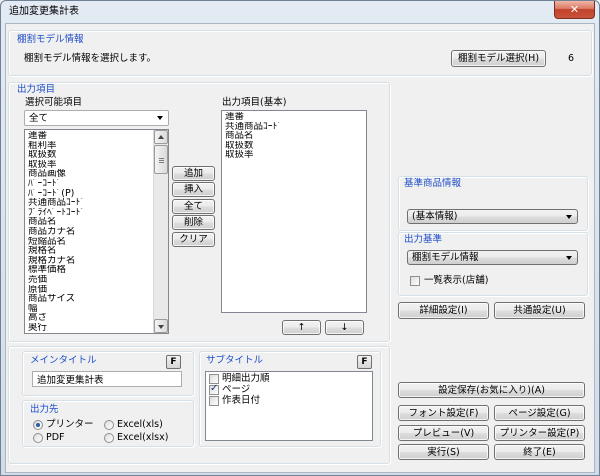 The image size is (600, 476). What do you see at coordinates (89, 203) in the screenshot?
I see `available-item: 共通商品ｺｰﾄﾞ` at bounding box center [89, 203].